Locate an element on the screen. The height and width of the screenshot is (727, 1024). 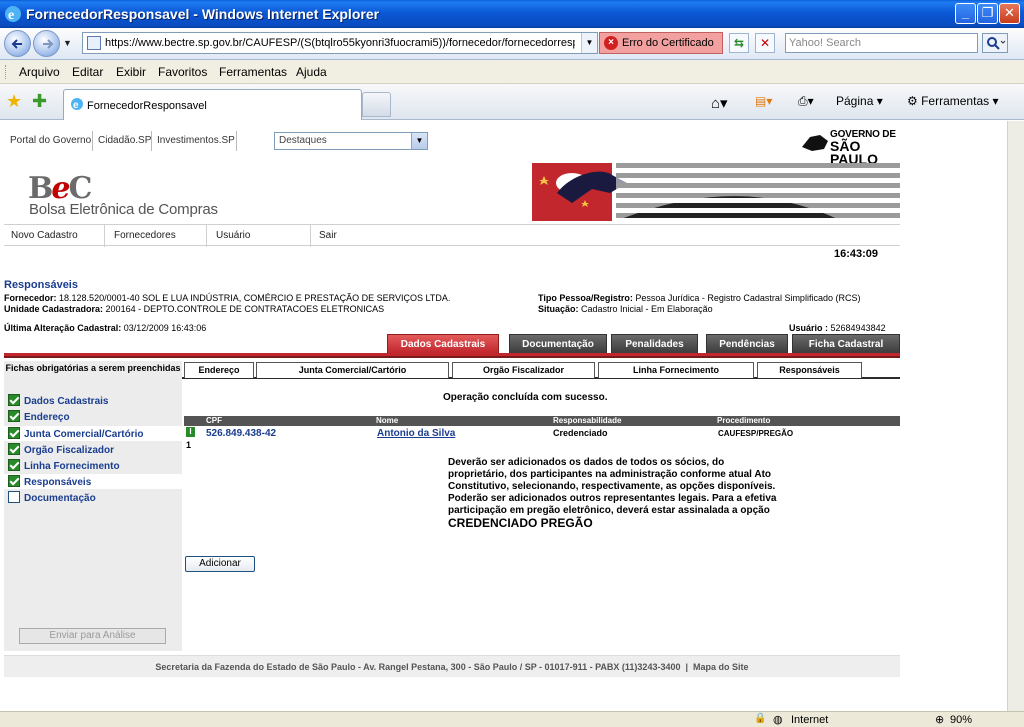
bec-banner: BeC Bolsa Eletrônica de Compras is located at coordinates (268, 191).